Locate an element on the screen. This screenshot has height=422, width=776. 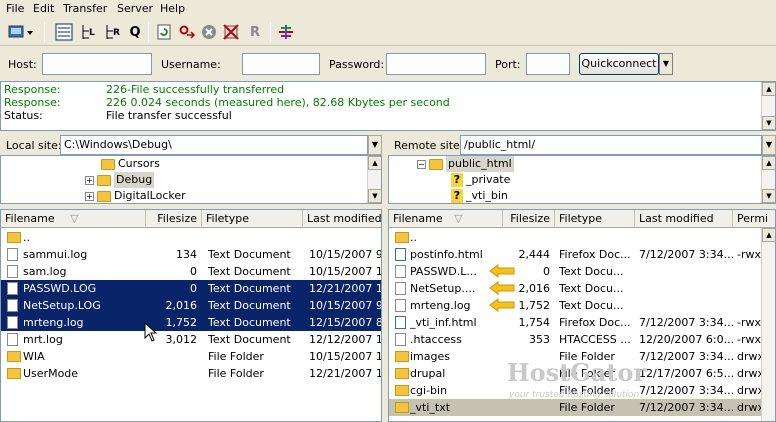
cell: WIA is located at coordinates (34, 356).